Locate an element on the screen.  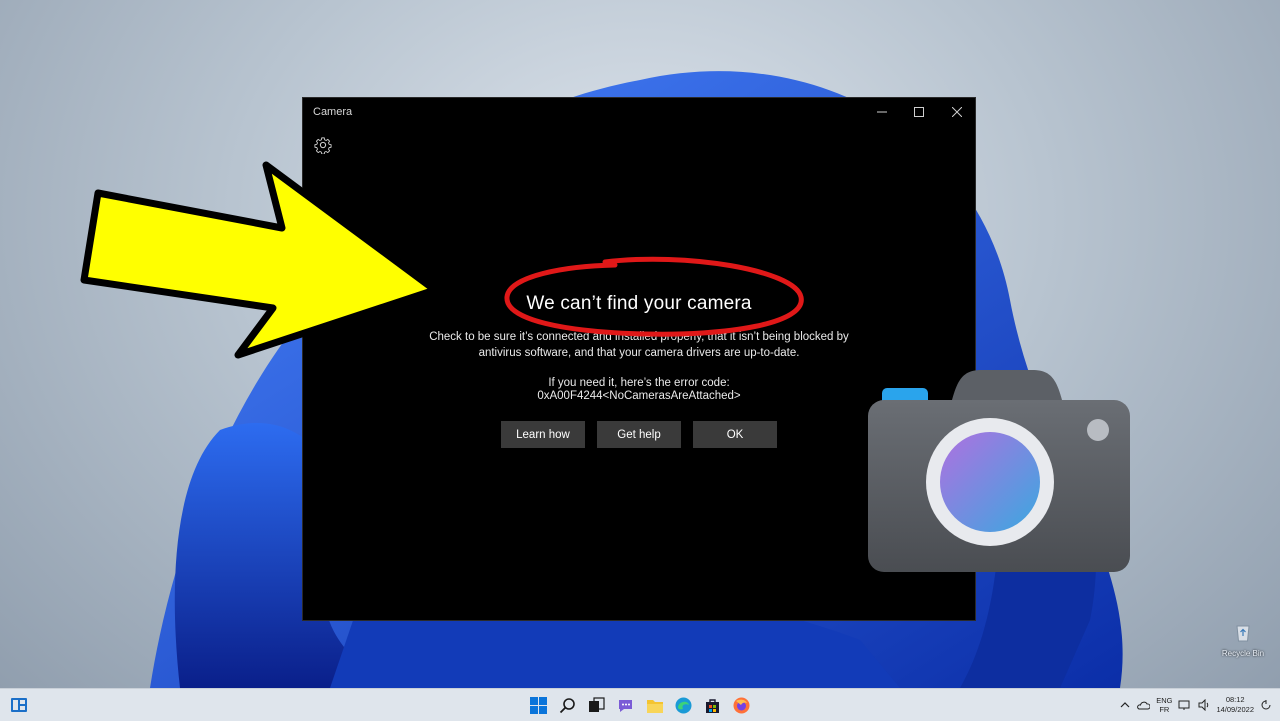
clock: 08:12 14/09/2022 is located at coordinates (1235, 705).